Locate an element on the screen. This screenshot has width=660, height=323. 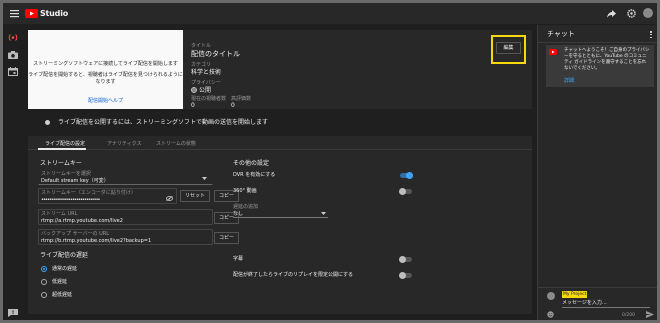
tab-bar is located at coordinates (280, 143).